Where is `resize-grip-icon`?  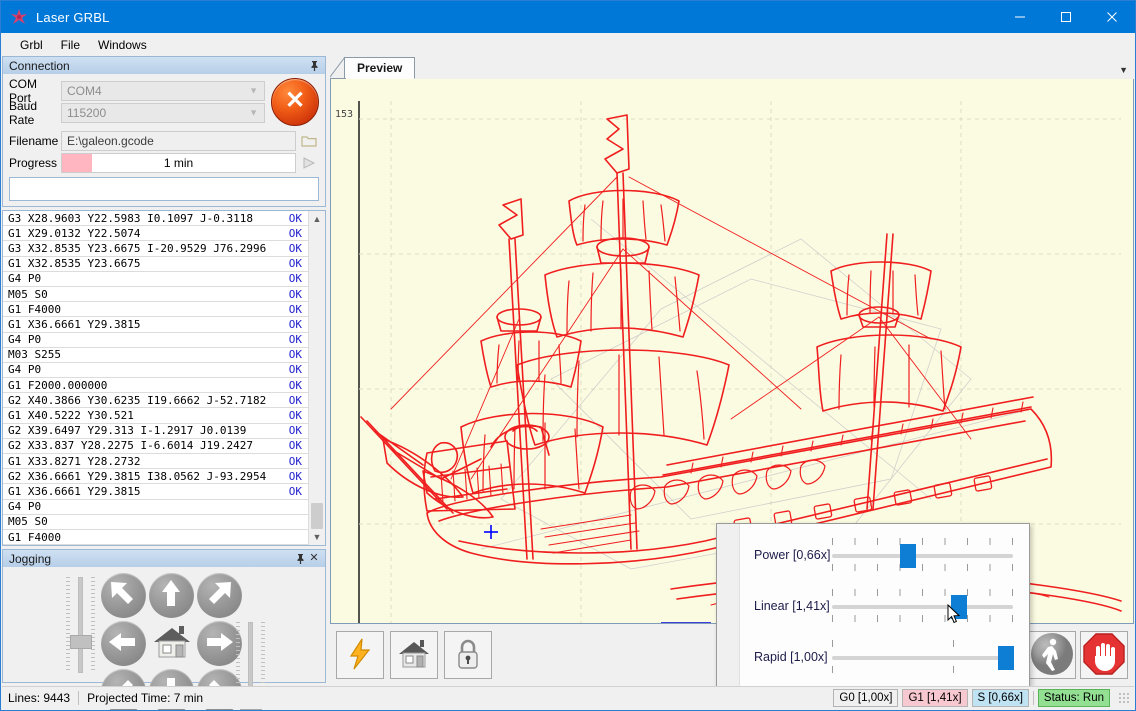 resize-grip-icon is located at coordinates (1124, 698).